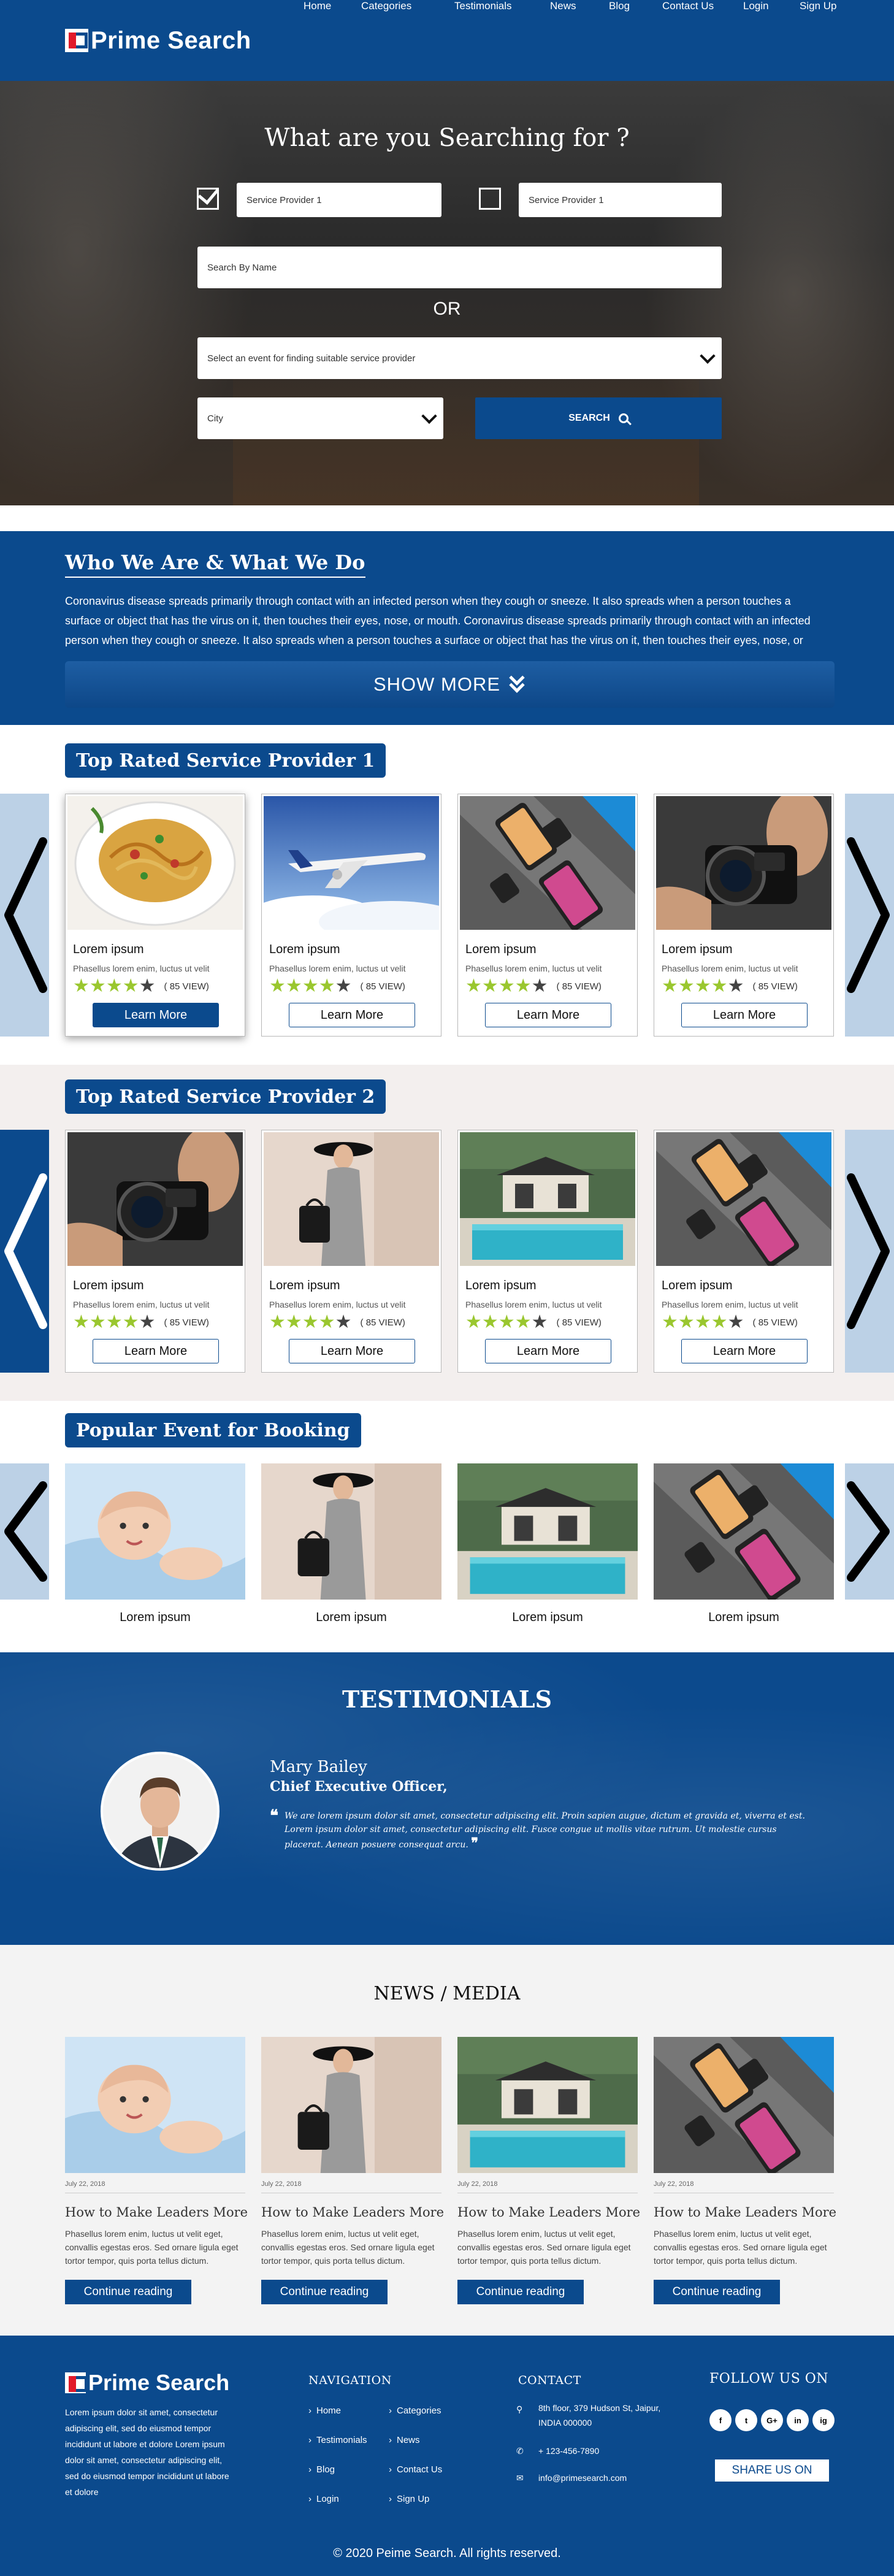 Image resolution: width=894 pixels, height=2576 pixels. Describe the element at coordinates (798, 2420) in the screenshot. I see `linkedin-icon: in` at that location.